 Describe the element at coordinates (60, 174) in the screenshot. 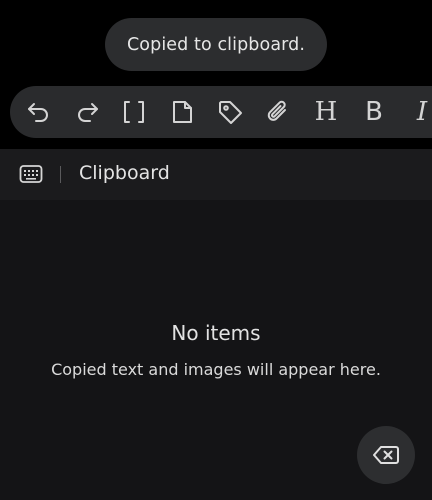

I see `header-divider` at that location.